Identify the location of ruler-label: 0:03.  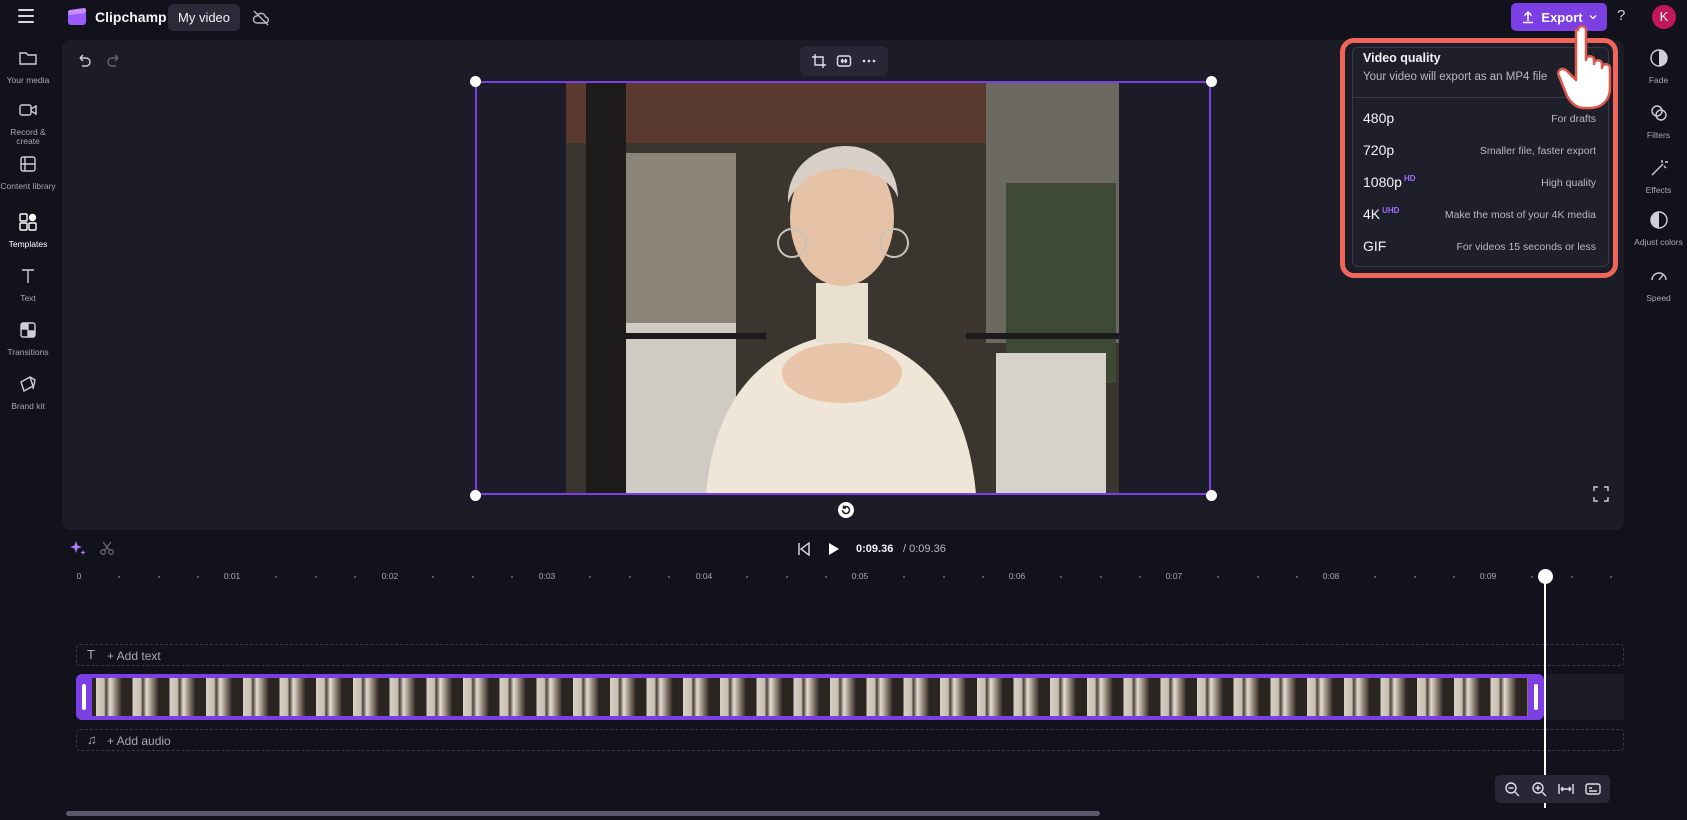
(547, 576).